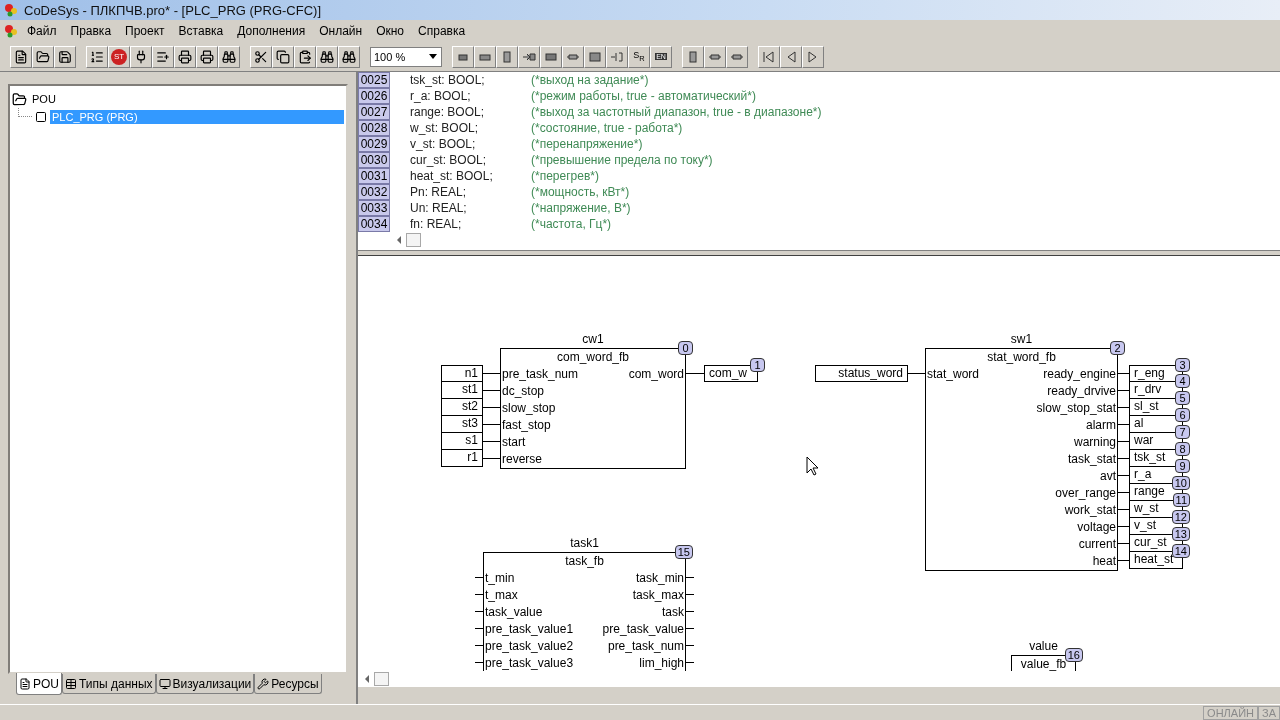  I want to click on execution-order-badge: 5, so click(1182, 398).